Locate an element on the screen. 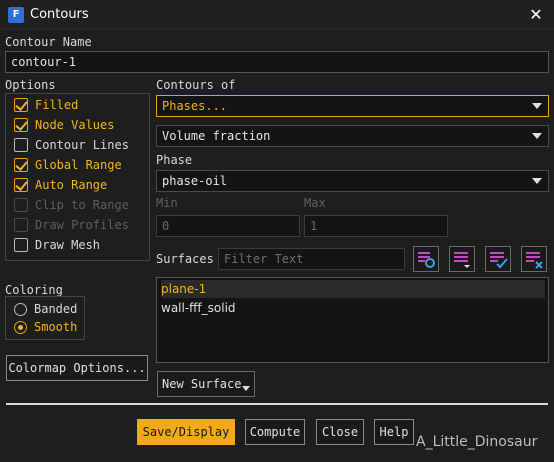  new-surface-label: New Surface is located at coordinates (202, 384).